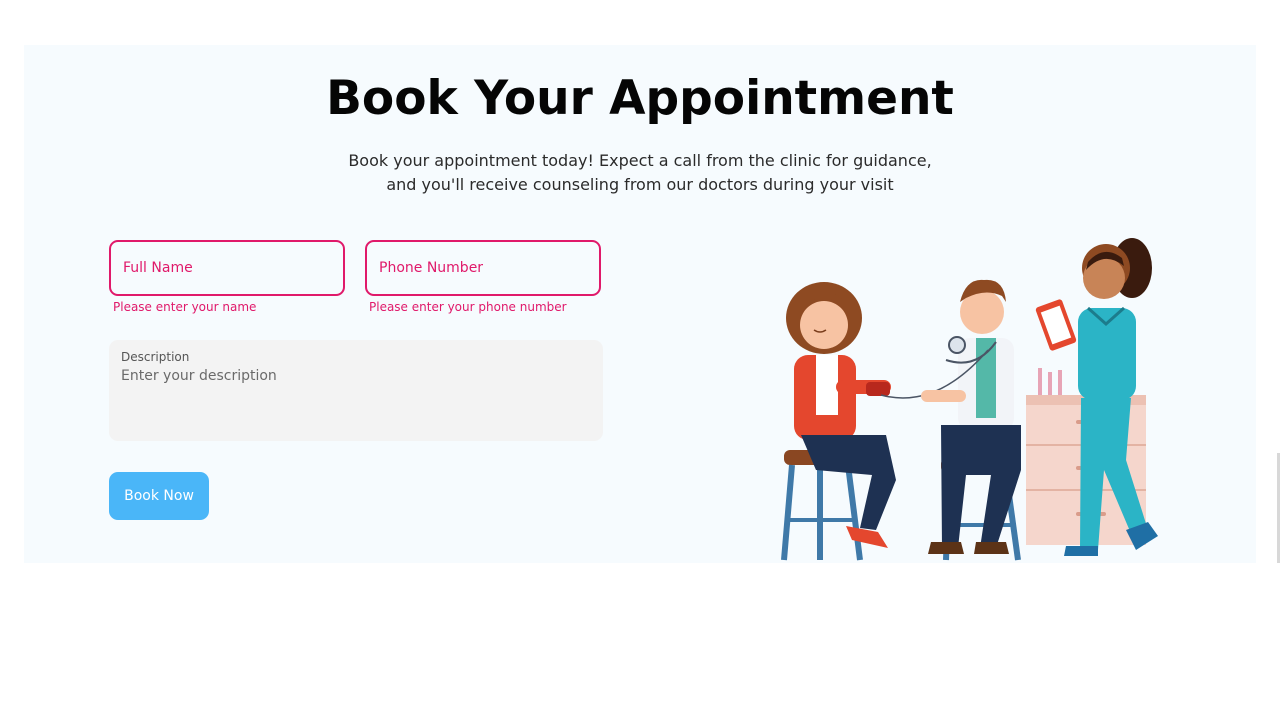  I want to click on patient-icon, so click(841, 415).